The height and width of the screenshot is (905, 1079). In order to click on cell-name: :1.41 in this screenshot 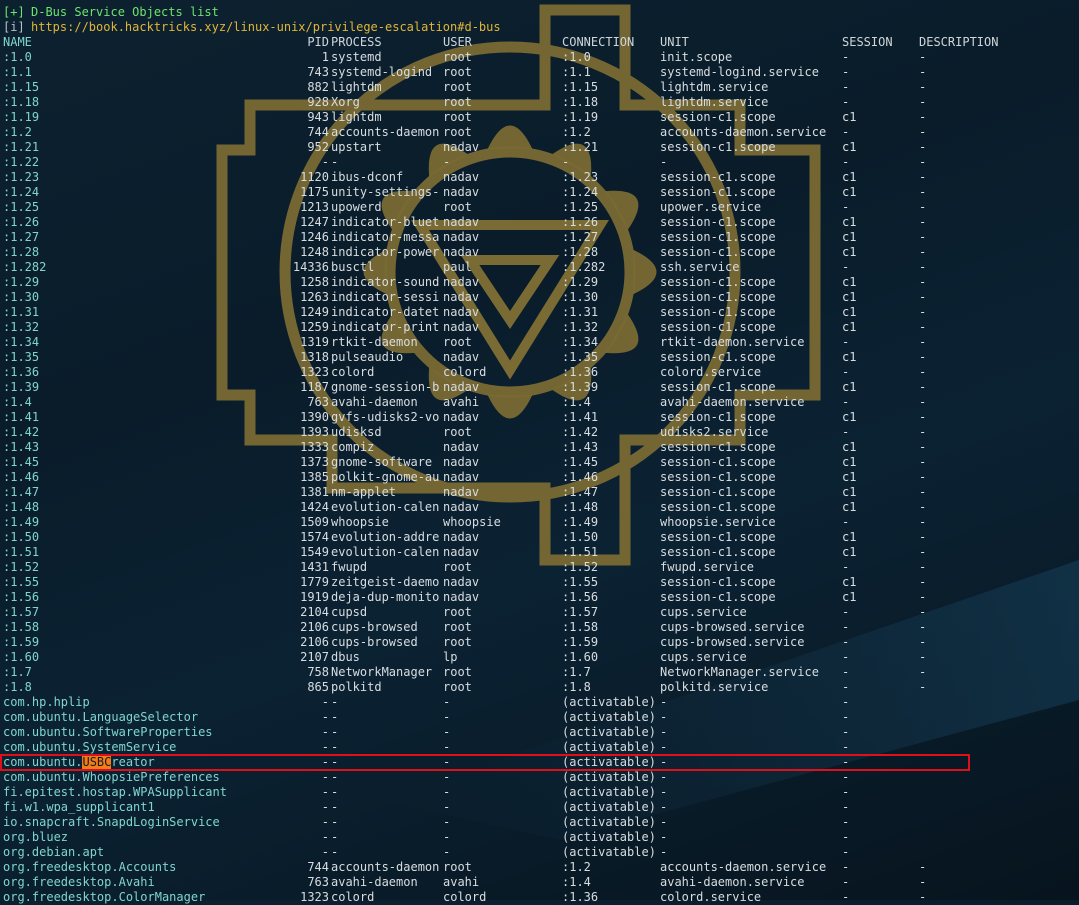, I will do `click(21, 417)`.